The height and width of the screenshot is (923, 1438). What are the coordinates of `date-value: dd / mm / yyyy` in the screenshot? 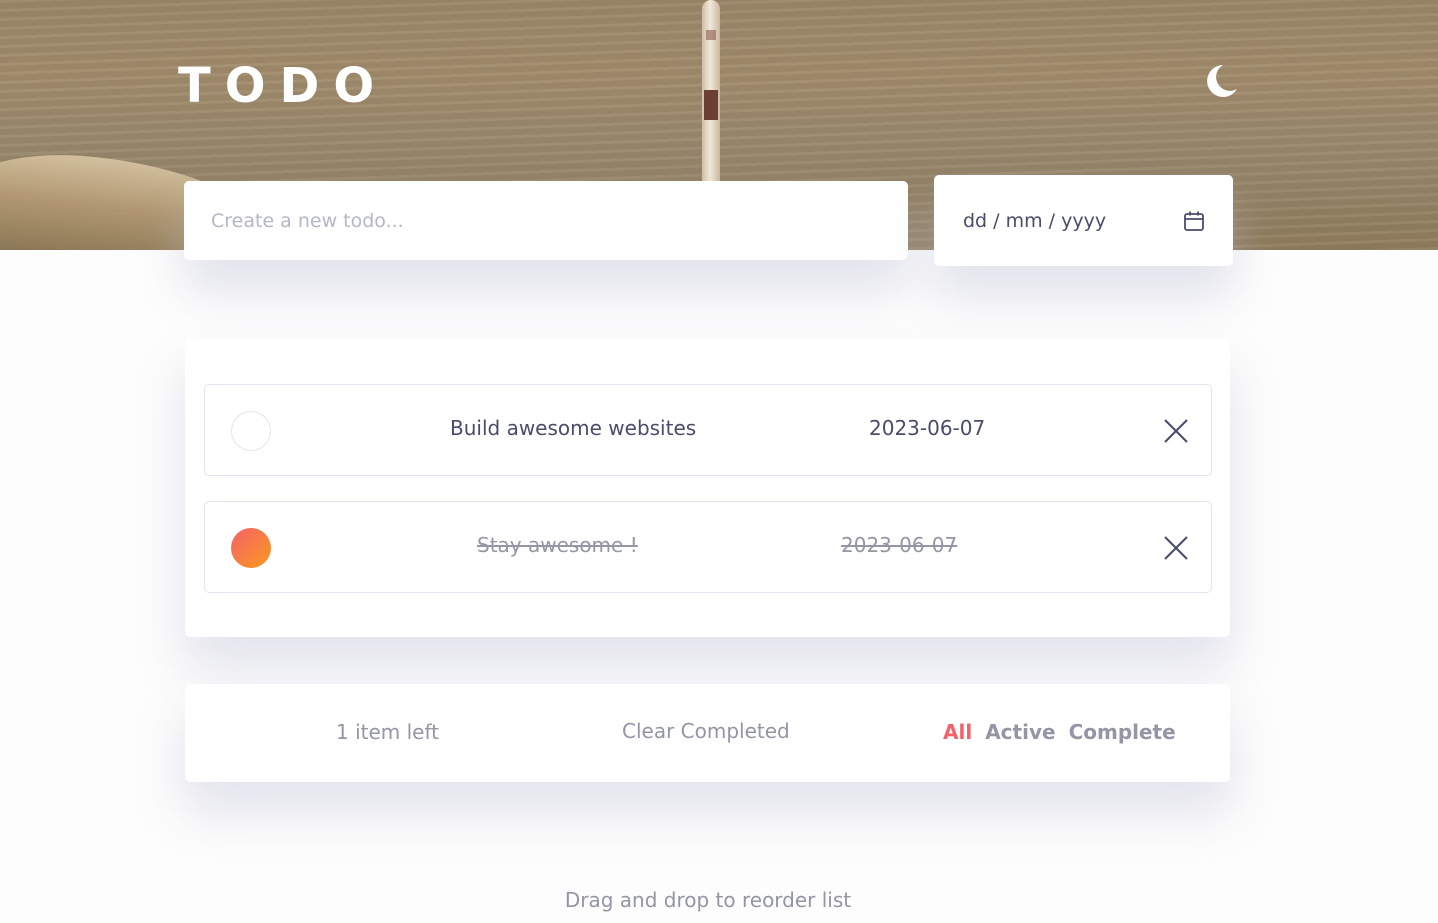 It's located at (1035, 220).